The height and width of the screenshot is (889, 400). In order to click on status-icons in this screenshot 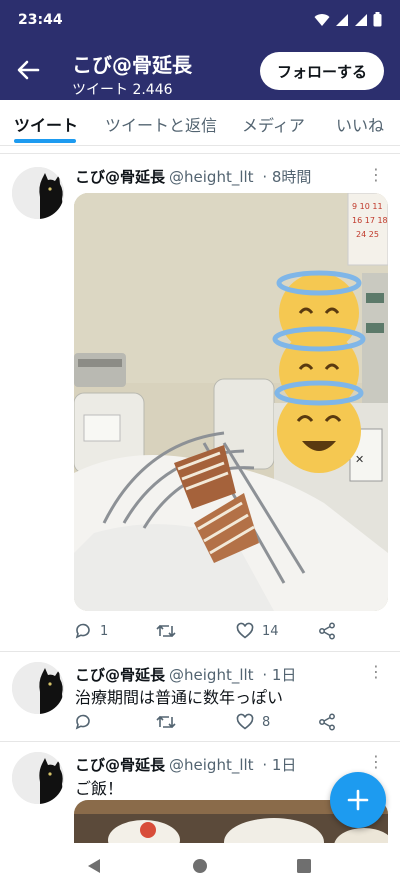, I will do `click(348, 19)`.